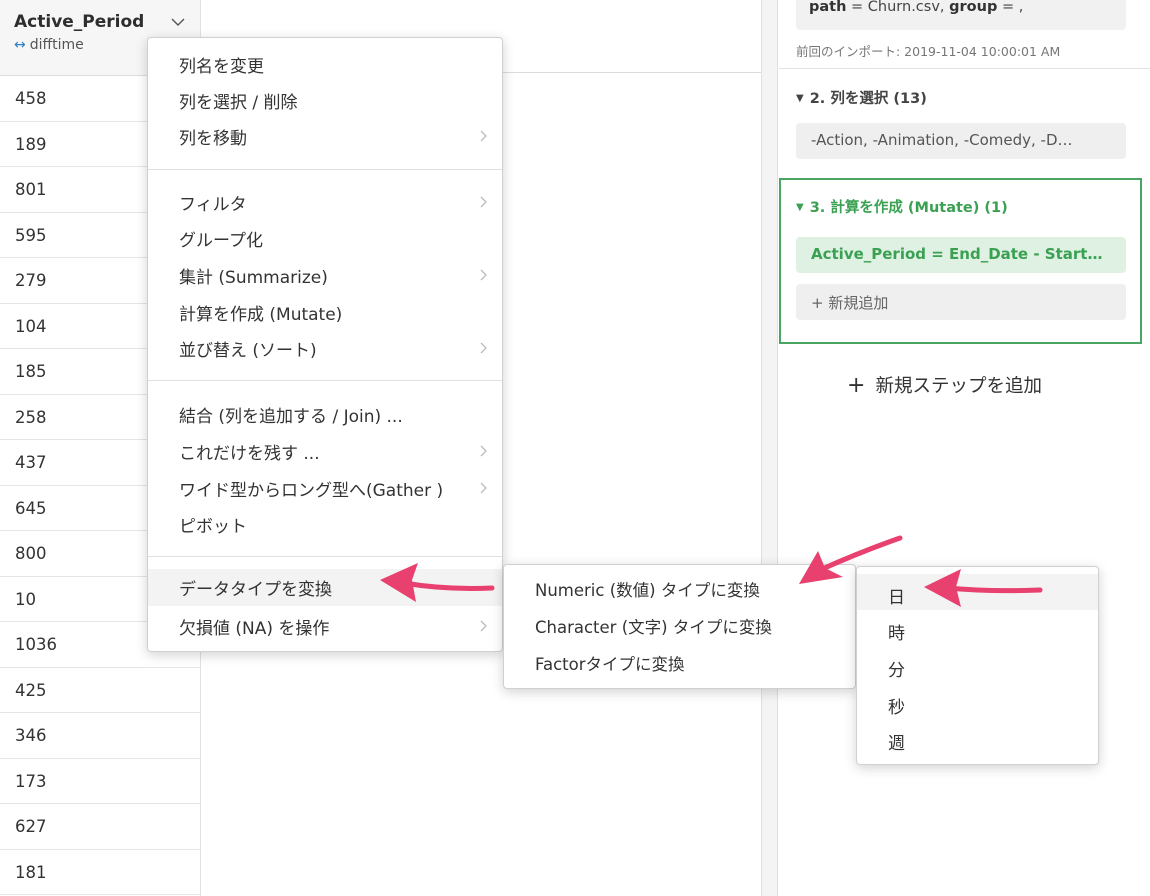 This screenshot has width=1150, height=896. I want to click on submenu-item-character: Character (文字) タイプに変換, so click(679, 620).